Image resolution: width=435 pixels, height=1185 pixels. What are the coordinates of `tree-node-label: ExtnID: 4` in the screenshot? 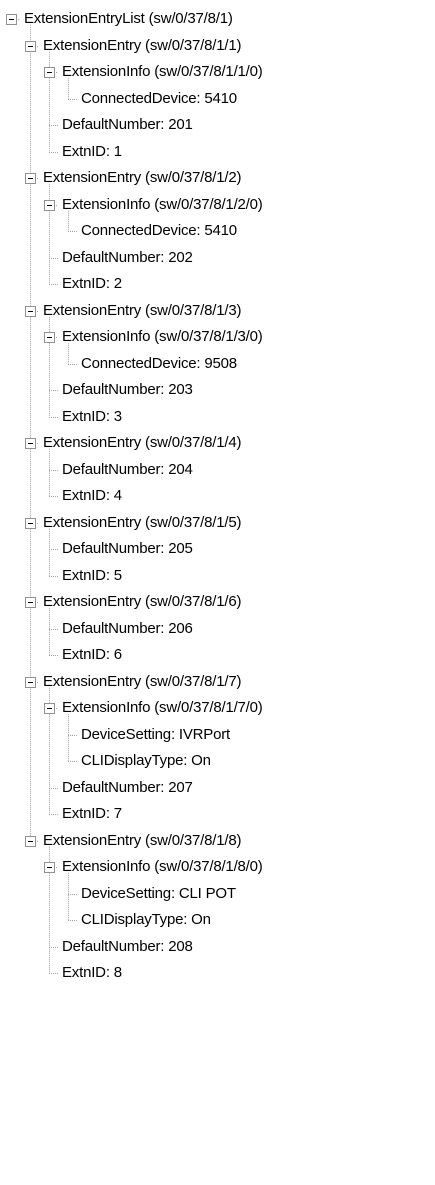 It's located at (92, 496).